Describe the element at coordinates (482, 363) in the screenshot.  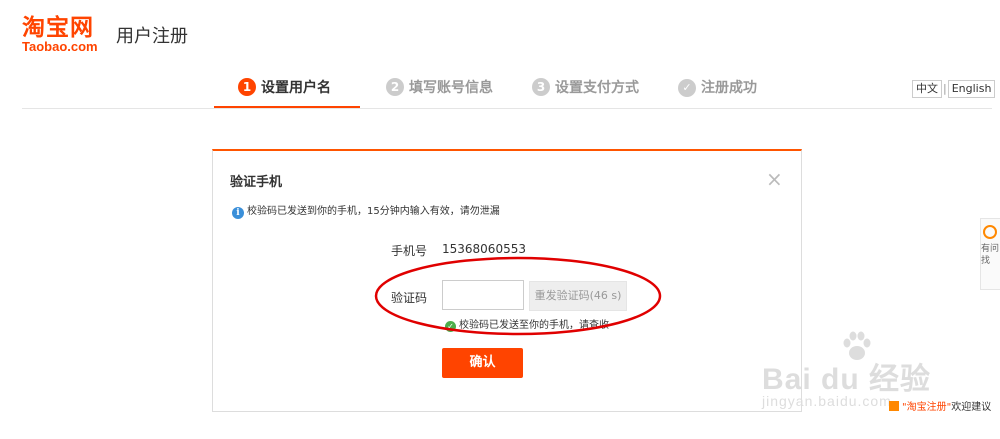
I see `confirm-button: 确认` at that location.